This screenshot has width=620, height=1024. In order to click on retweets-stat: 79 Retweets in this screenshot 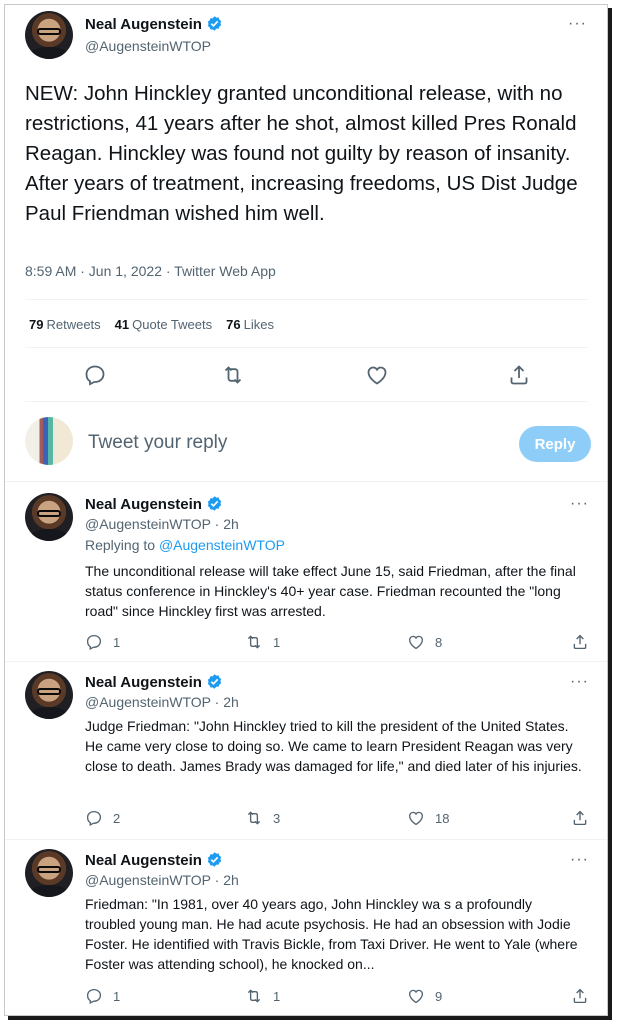, I will do `click(65, 324)`.